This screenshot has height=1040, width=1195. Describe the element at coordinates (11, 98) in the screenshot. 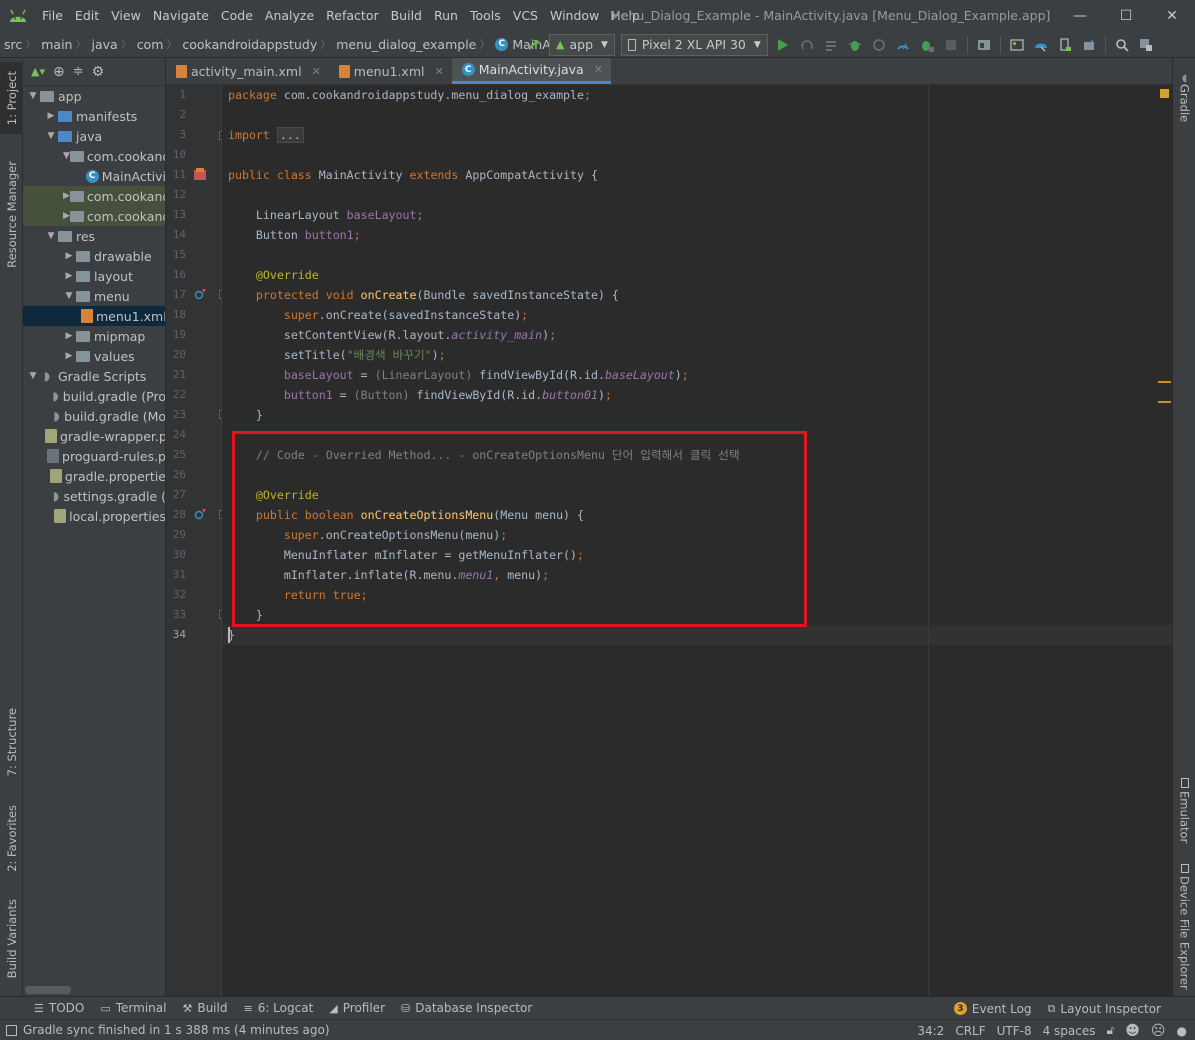

I see `tab-project: 1: Project` at that location.